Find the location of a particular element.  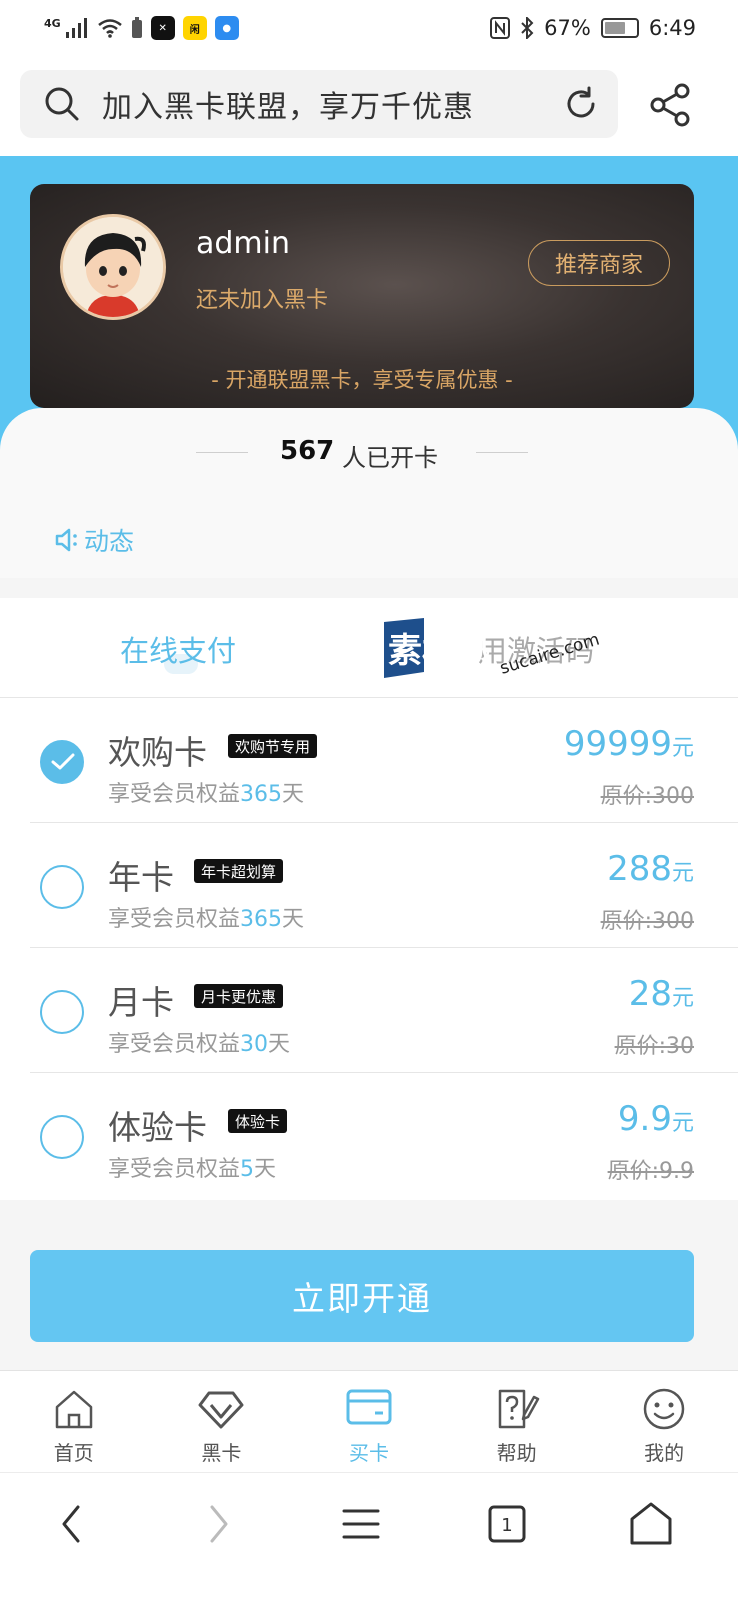

plan-name: 年卡 is located at coordinates (141, 877).